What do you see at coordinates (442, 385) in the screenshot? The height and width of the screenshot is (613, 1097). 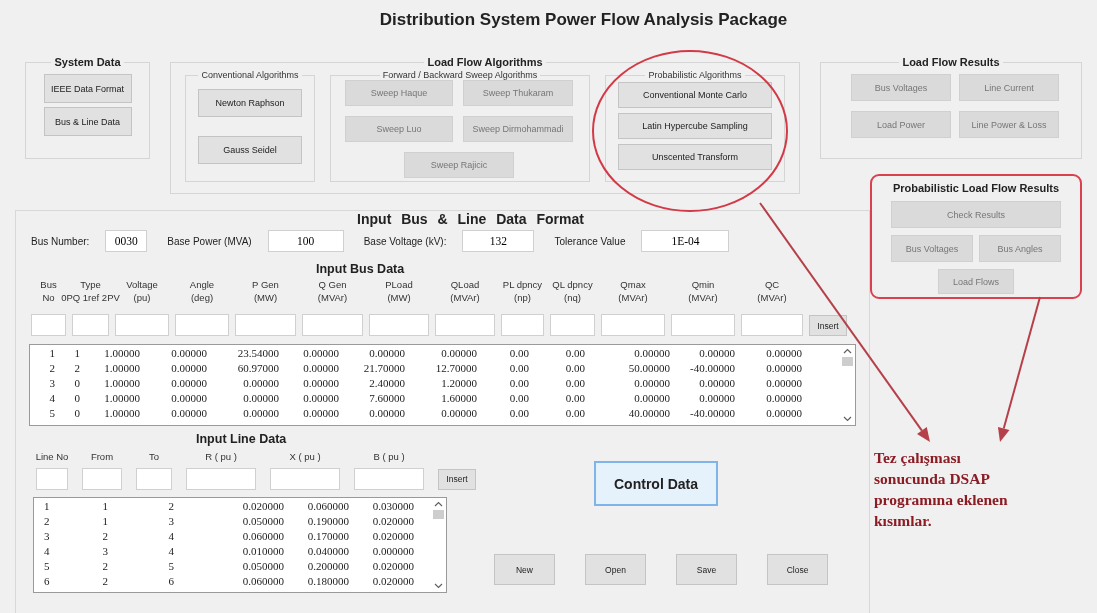 I see `list-box` at bounding box center [442, 385].